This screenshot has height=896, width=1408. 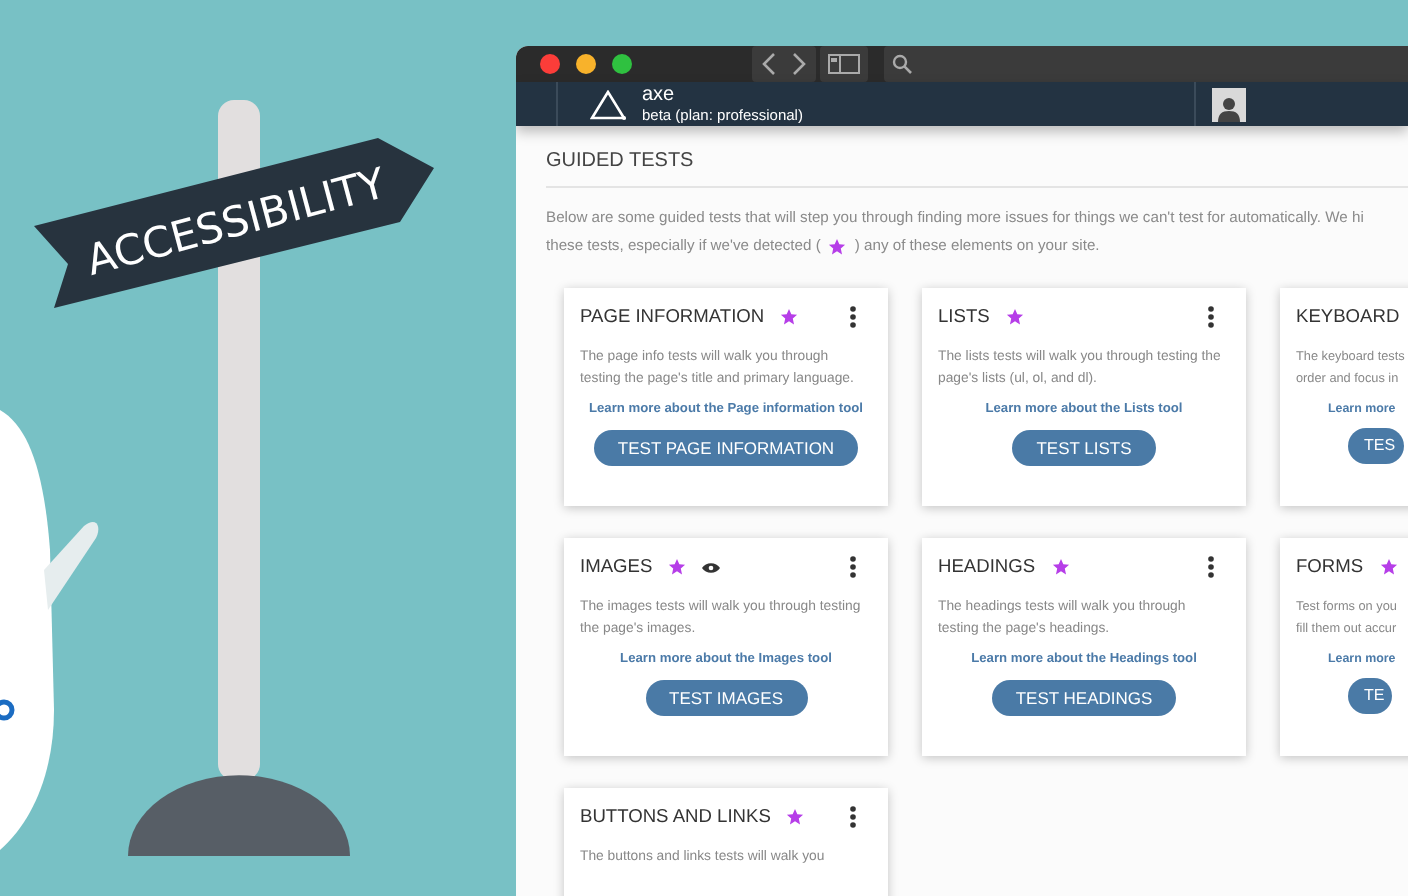 I want to click on close-button, so click(x=550, y=64).